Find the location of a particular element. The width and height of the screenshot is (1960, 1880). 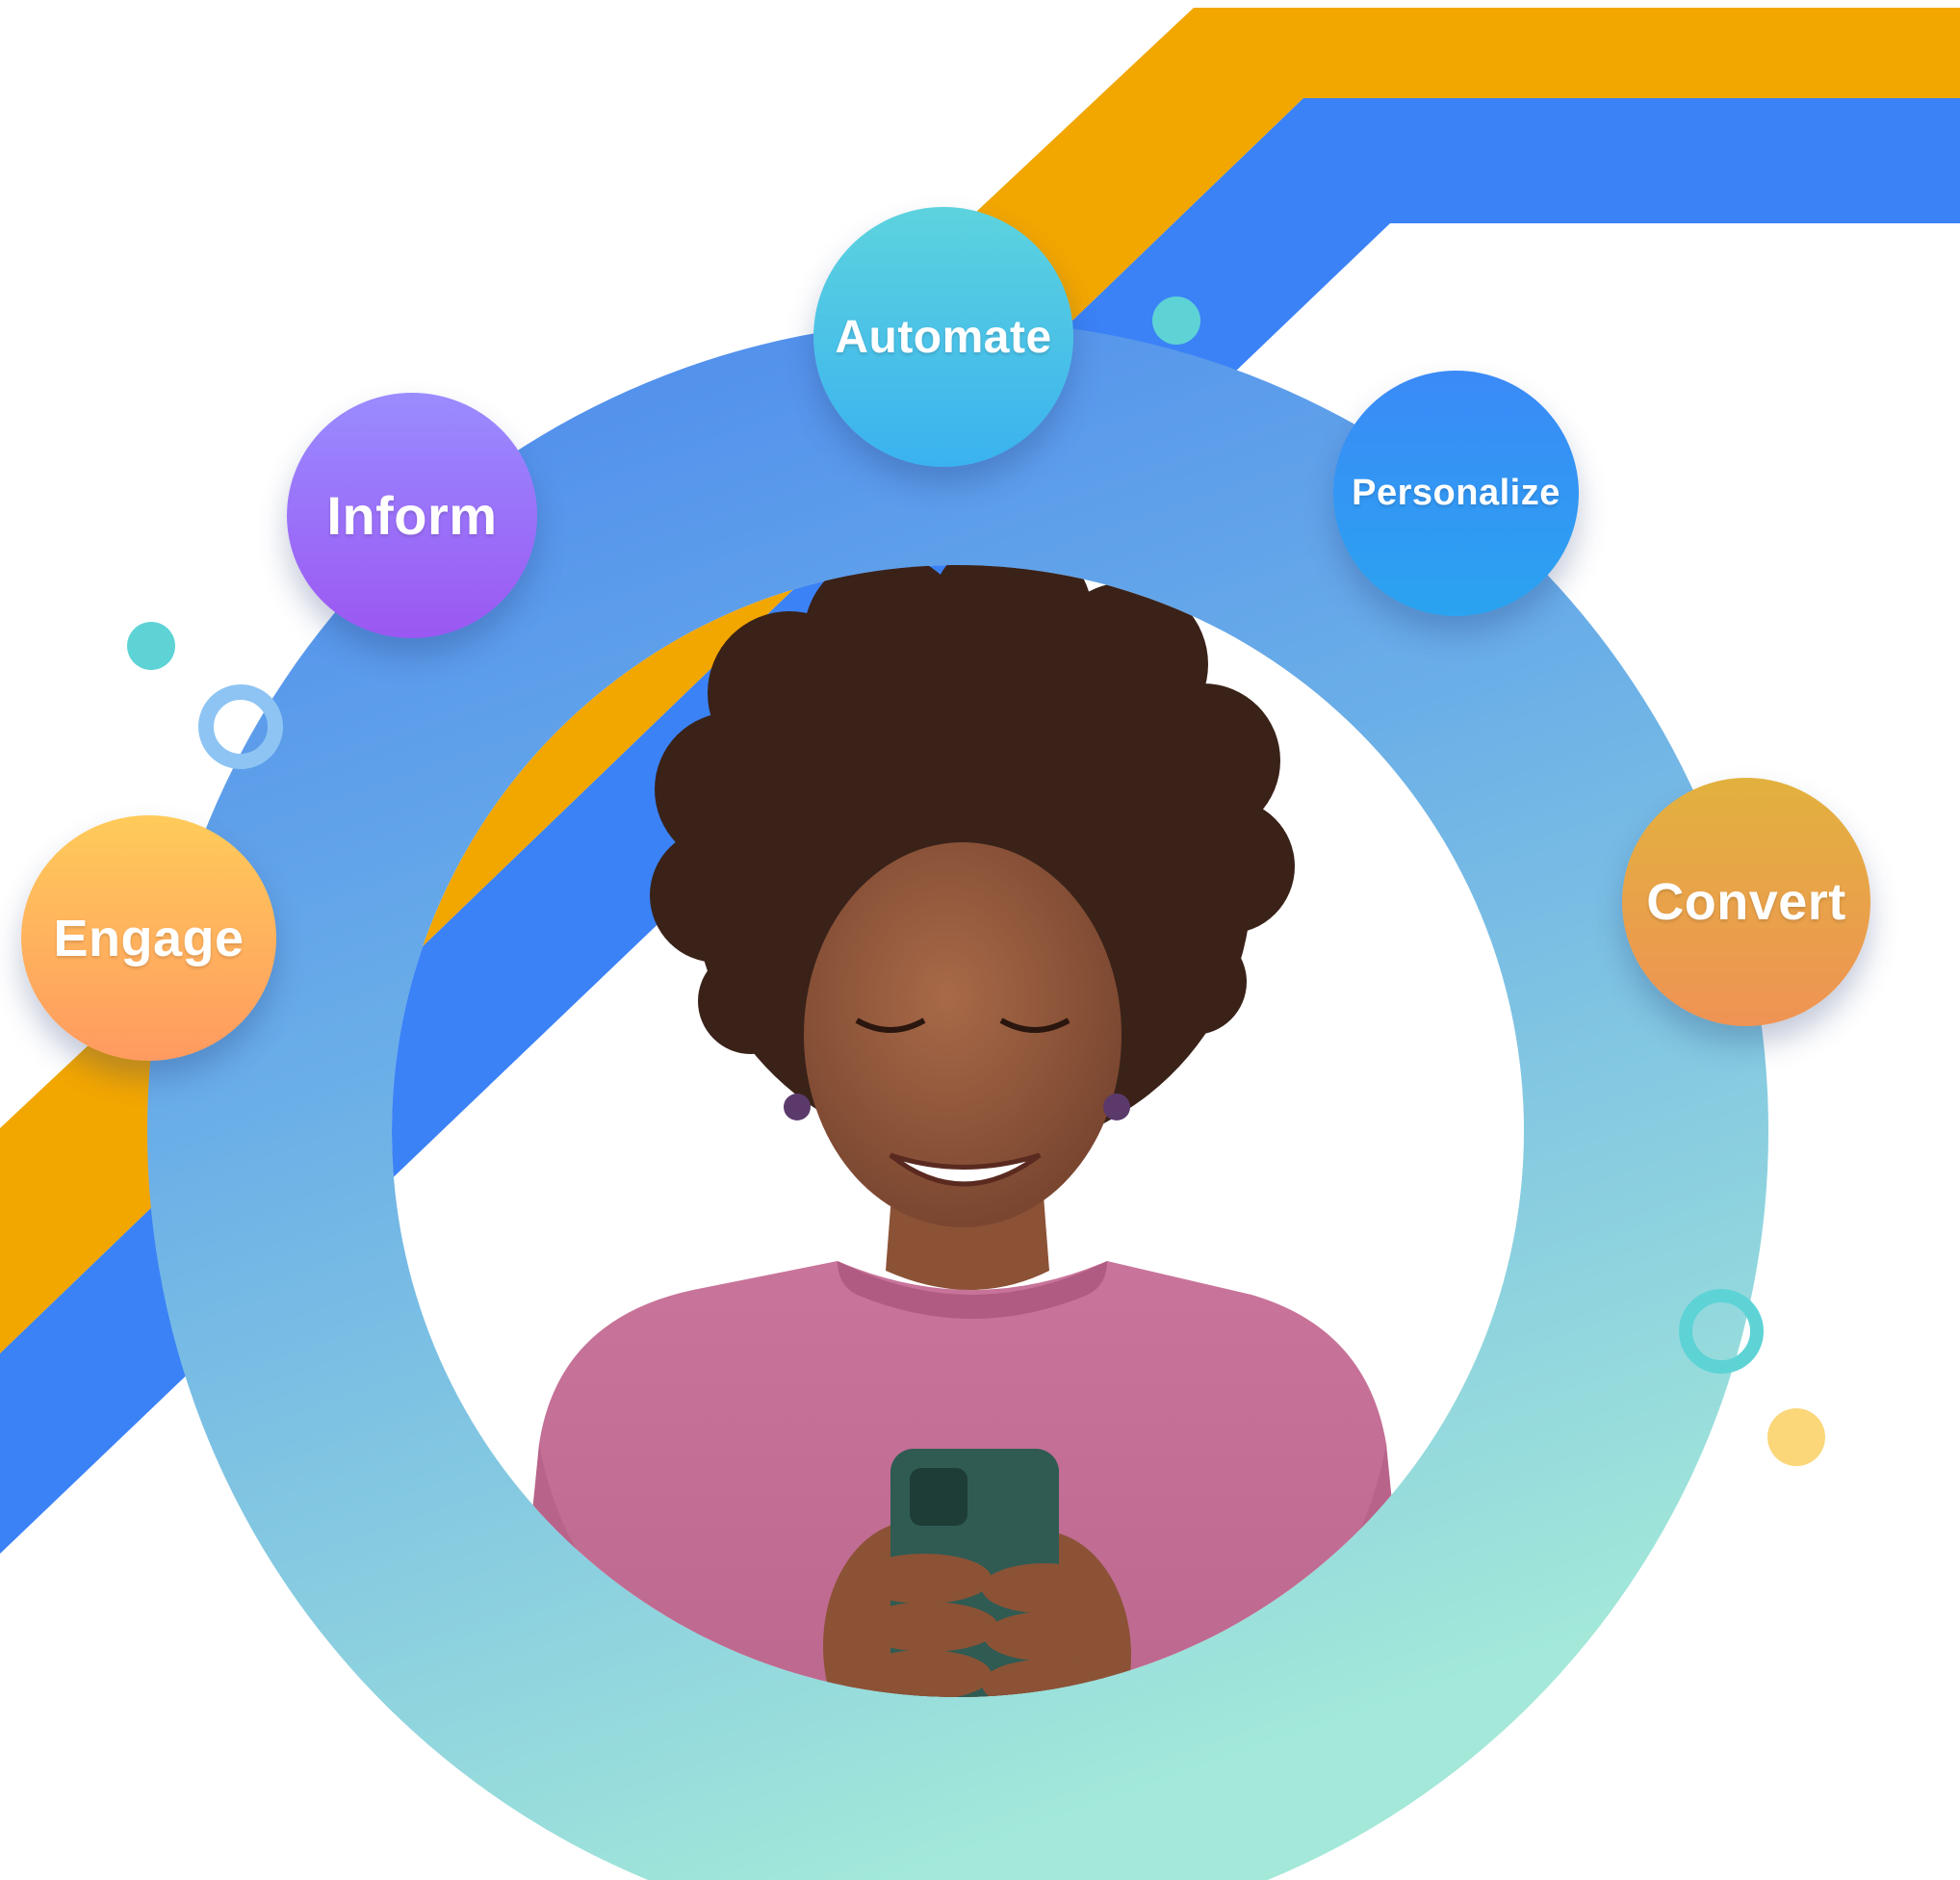

convert-bubble: Convert is located at coordinates (1746, 902).